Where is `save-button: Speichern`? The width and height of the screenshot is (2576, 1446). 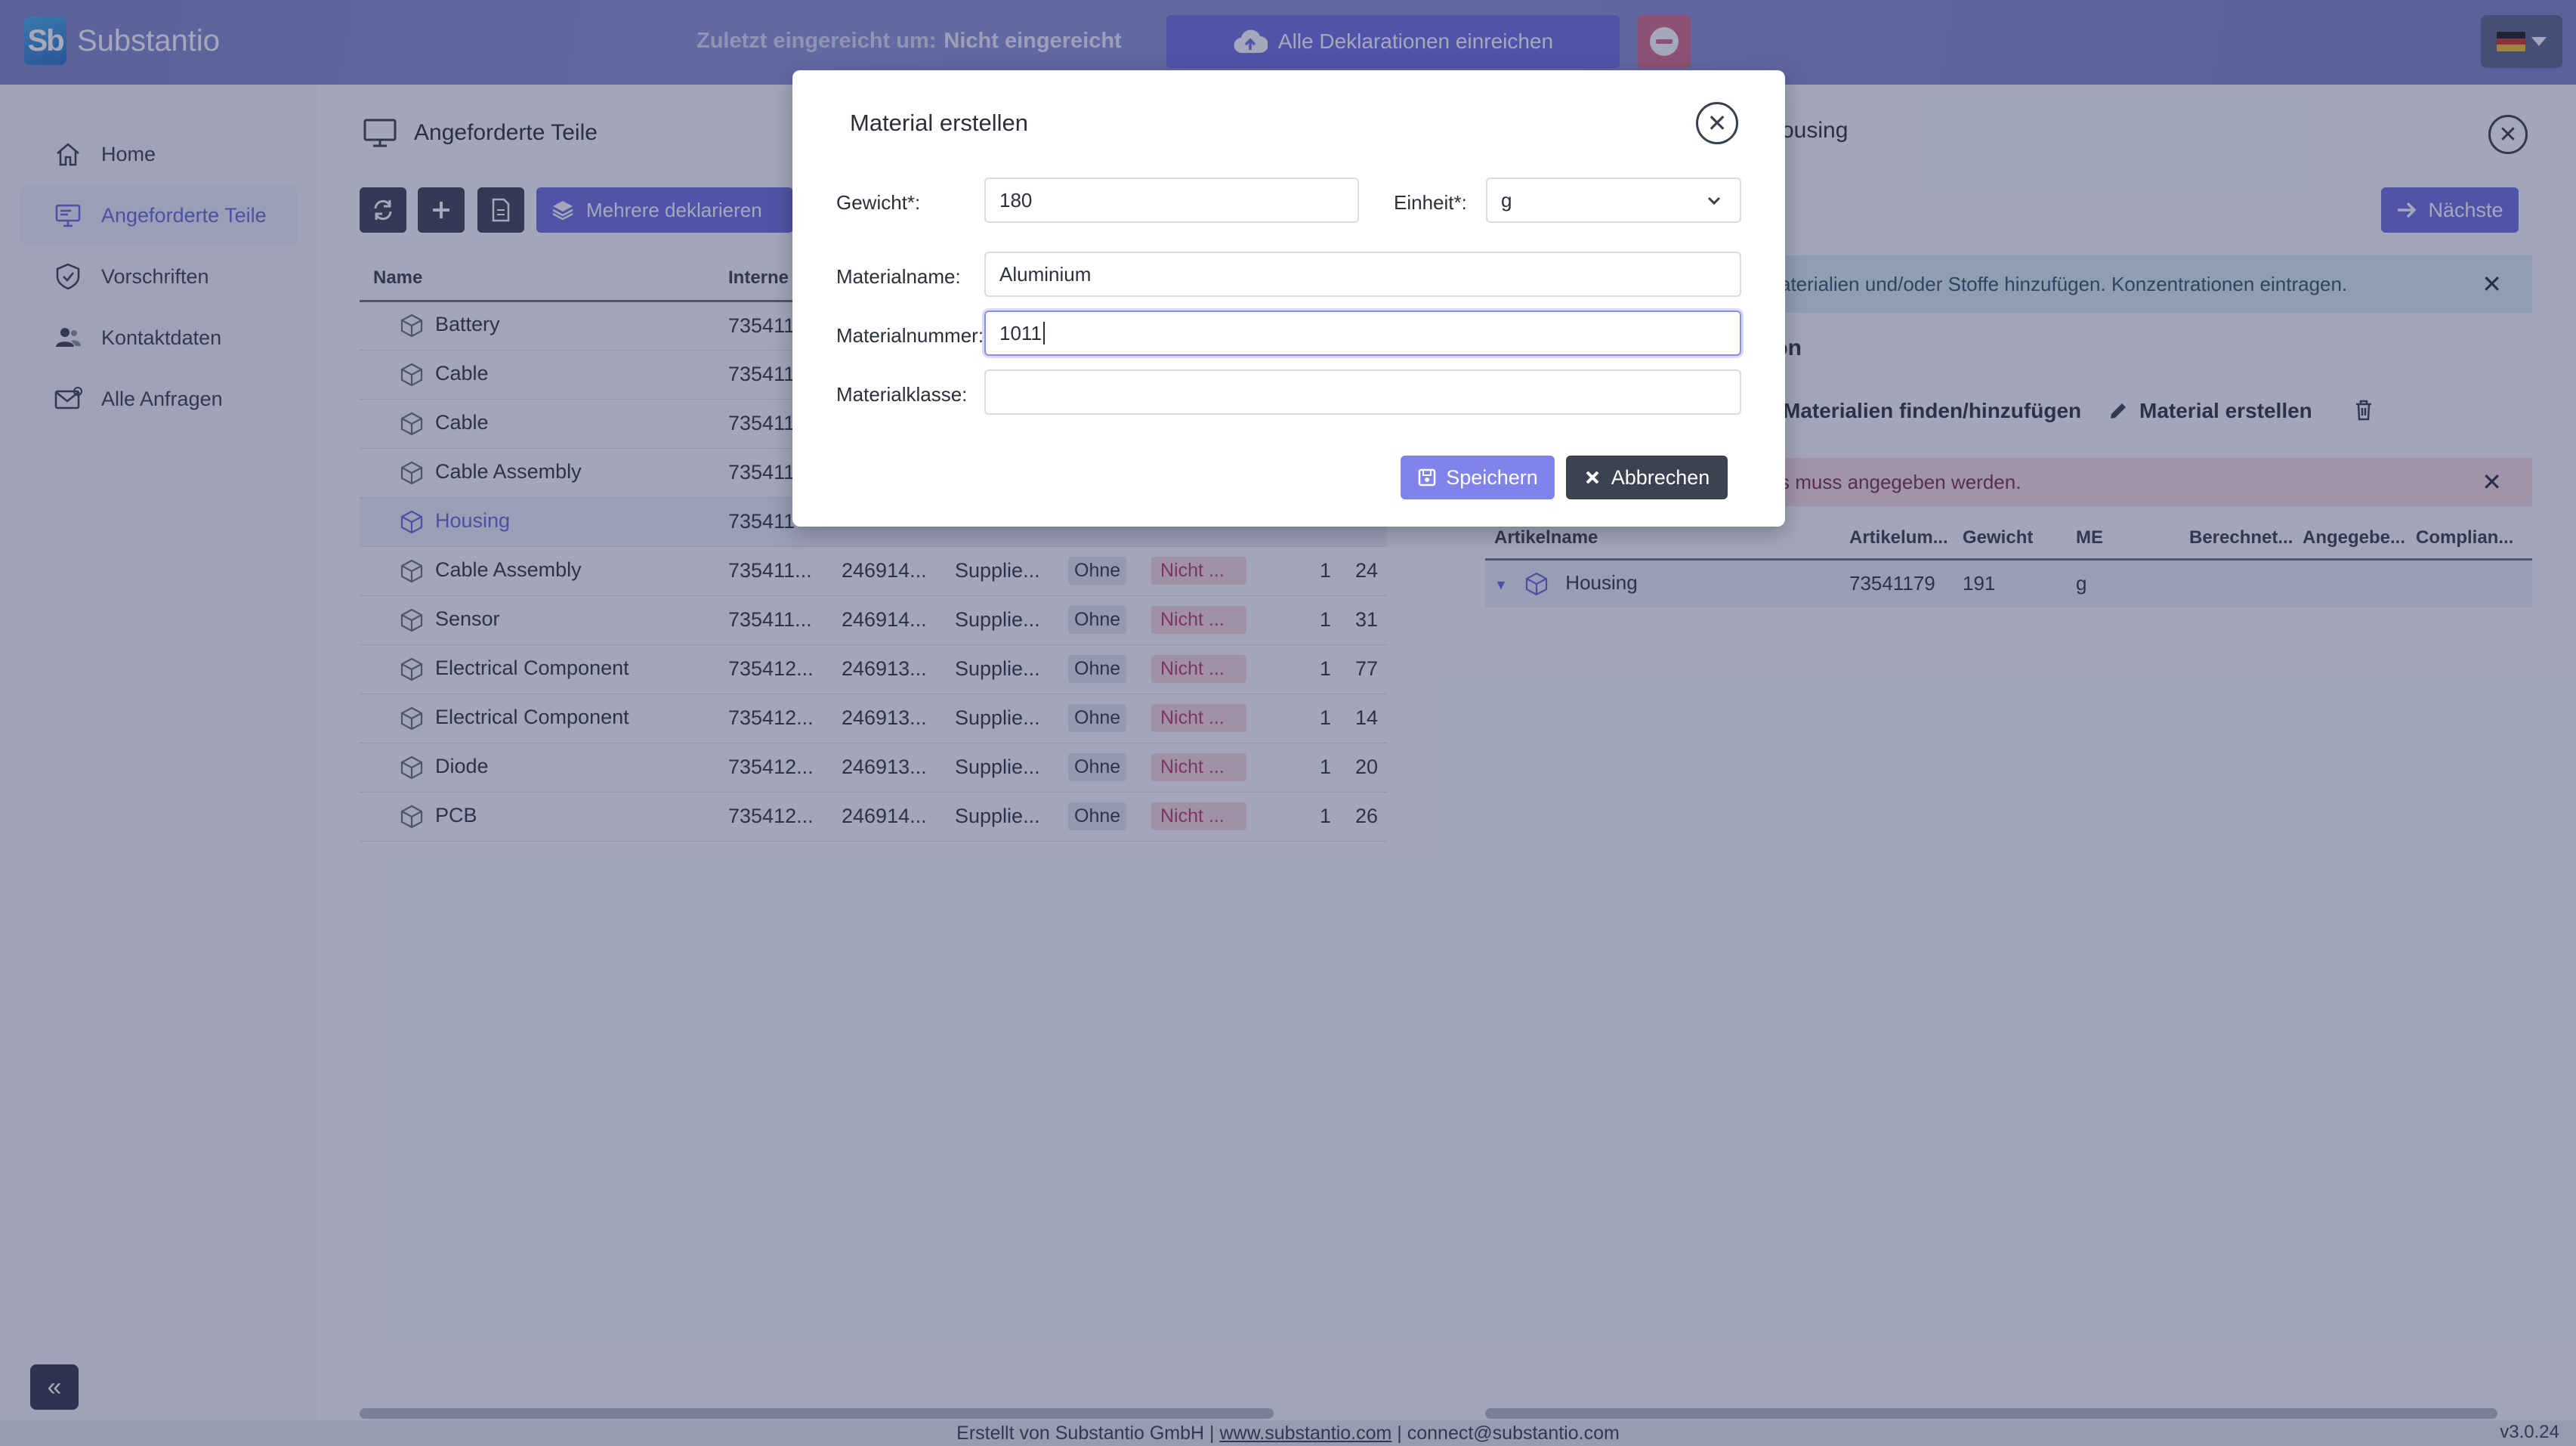
save-button: Speichern is located at coordinates (1478, 477).